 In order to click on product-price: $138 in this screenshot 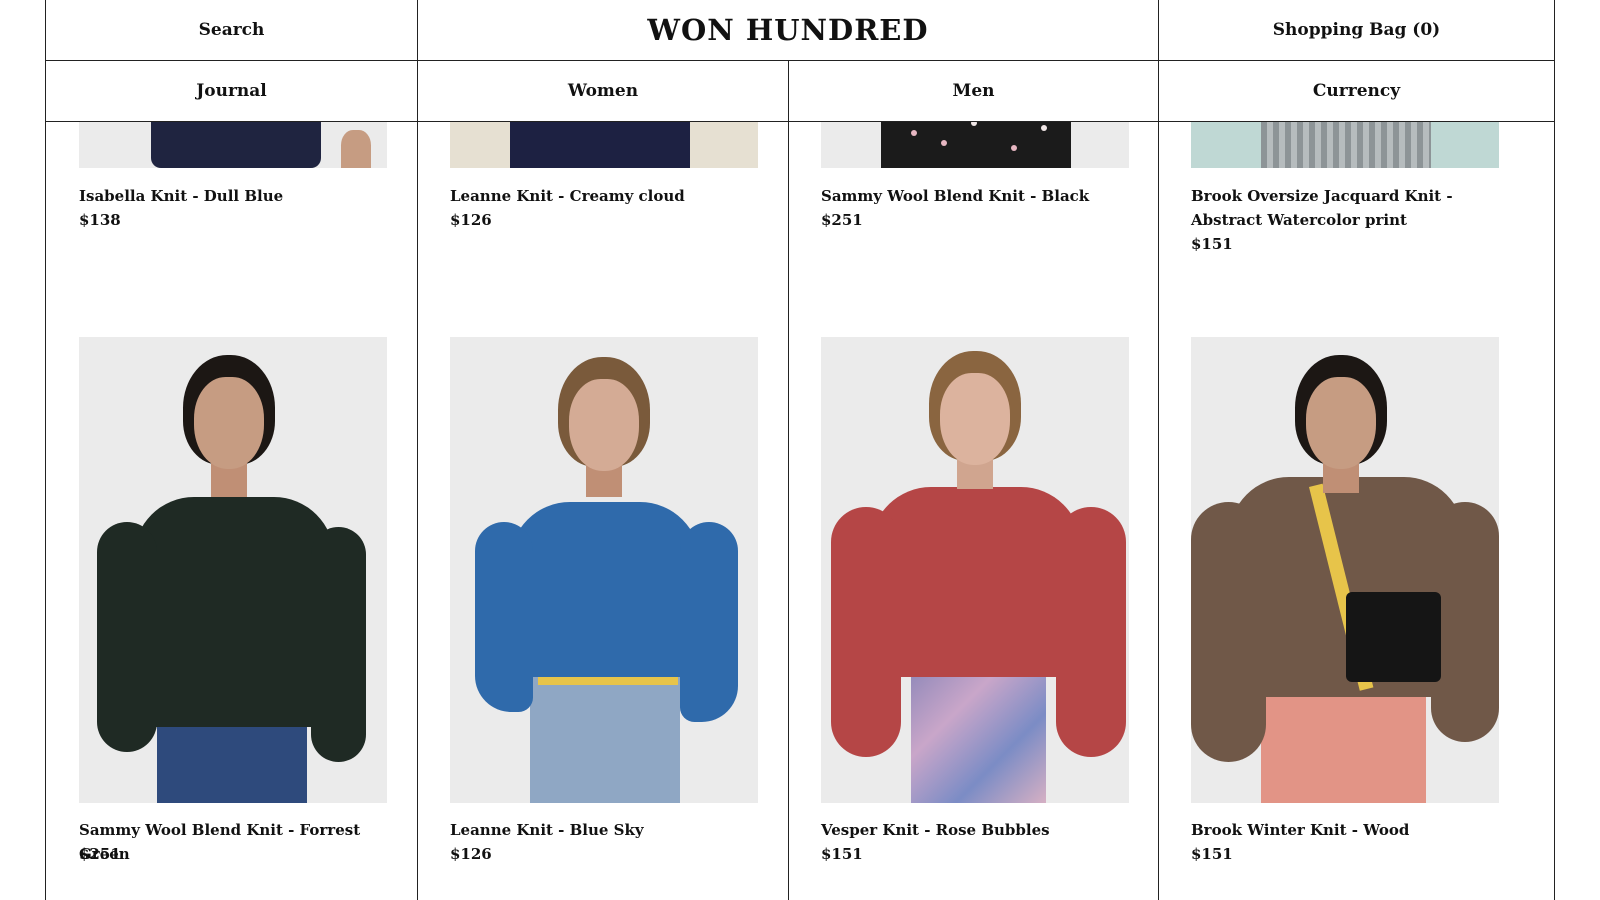, I will do `click(100, 220)`.